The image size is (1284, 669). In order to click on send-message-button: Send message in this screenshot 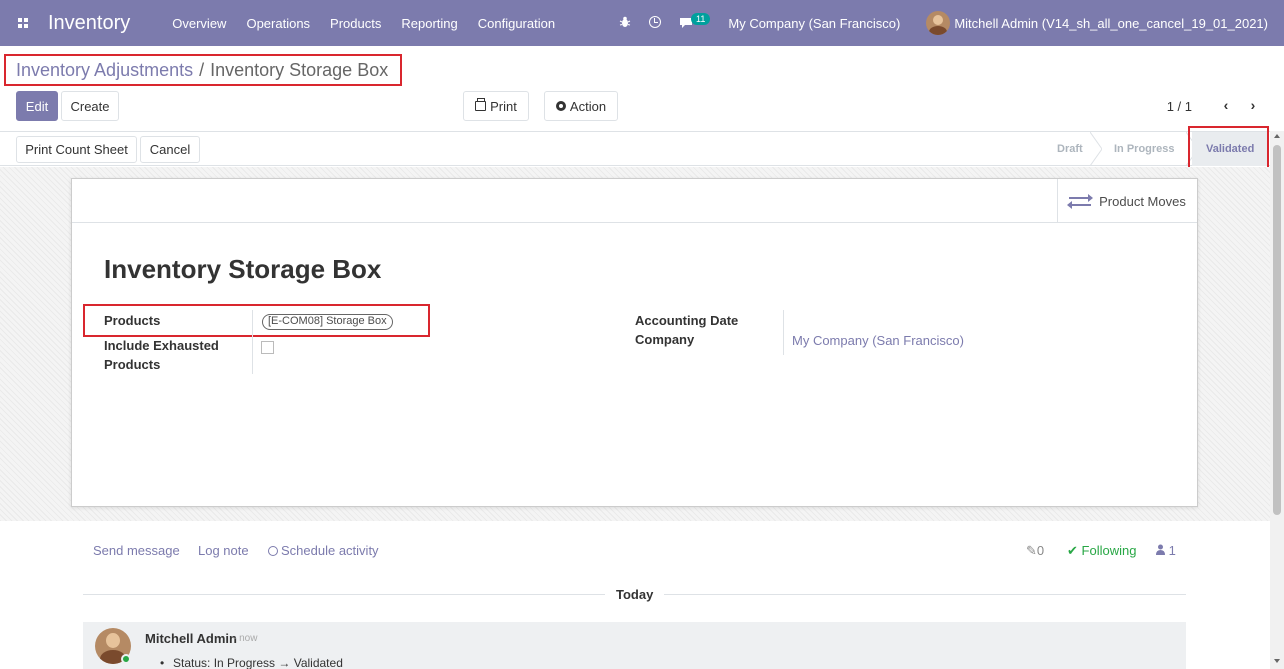, I will do `click(136, 550)`.